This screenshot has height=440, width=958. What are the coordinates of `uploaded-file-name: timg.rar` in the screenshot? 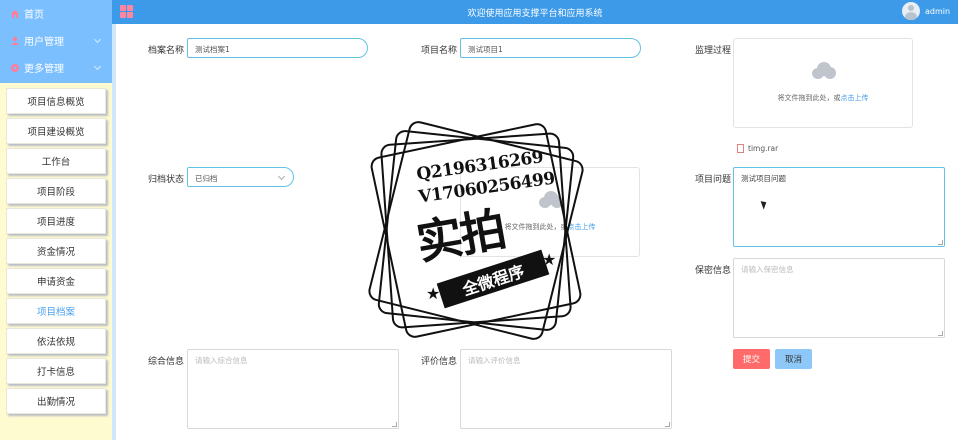 It's located at (763, 148).